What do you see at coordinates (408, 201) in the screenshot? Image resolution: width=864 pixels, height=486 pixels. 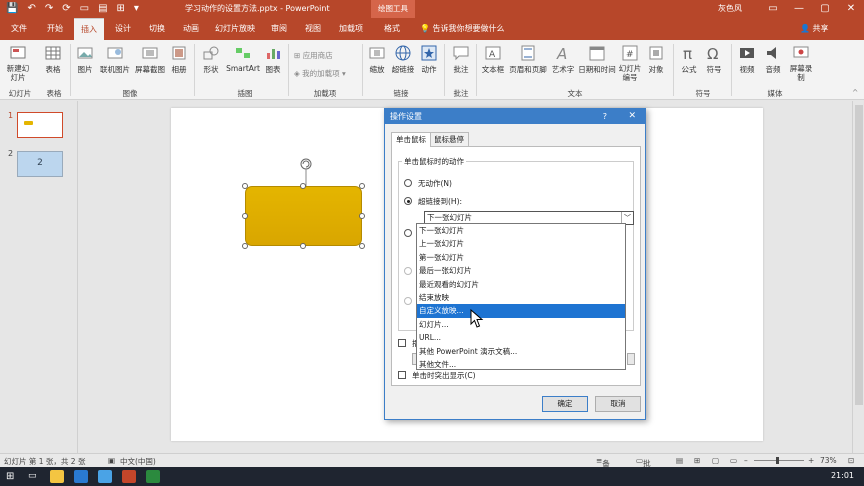 I see `radio-hyperlink` at bounding box center [408, 201].